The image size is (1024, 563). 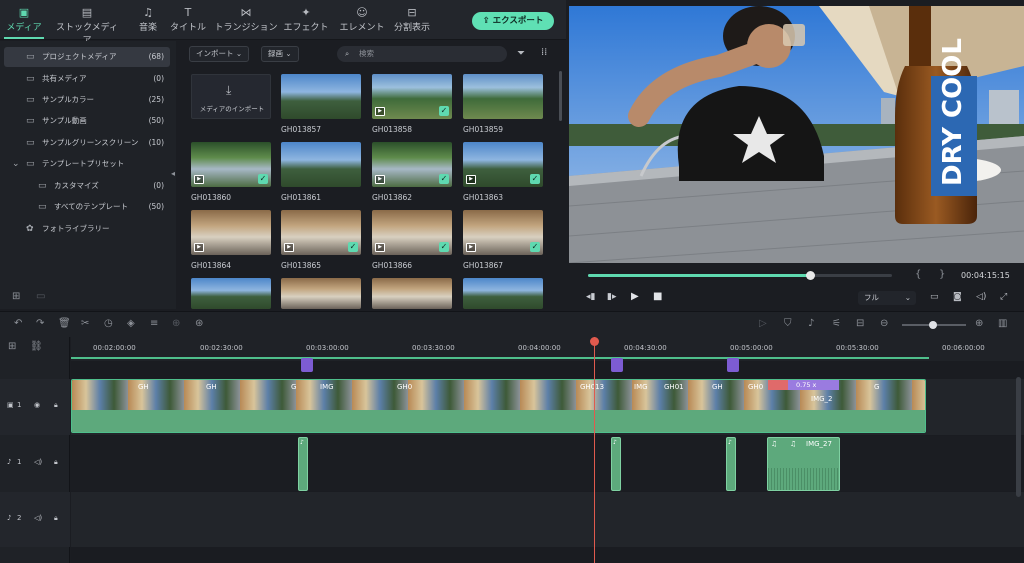 I want to click on color-icon: ◈, so click(x=131, y=323).